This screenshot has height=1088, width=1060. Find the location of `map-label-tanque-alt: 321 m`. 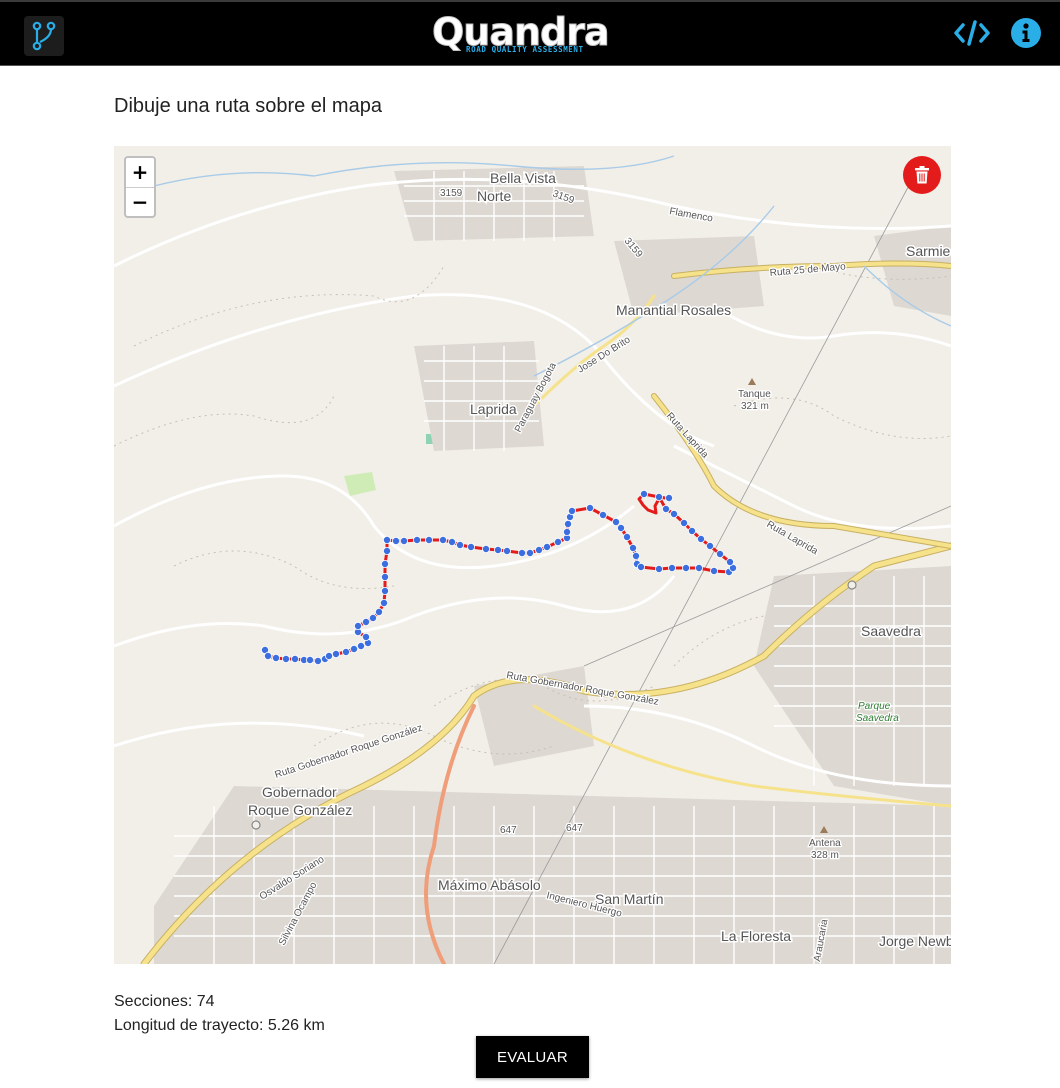

map-label-tanque-alt: 321 m is located at coordinates (755, 406).